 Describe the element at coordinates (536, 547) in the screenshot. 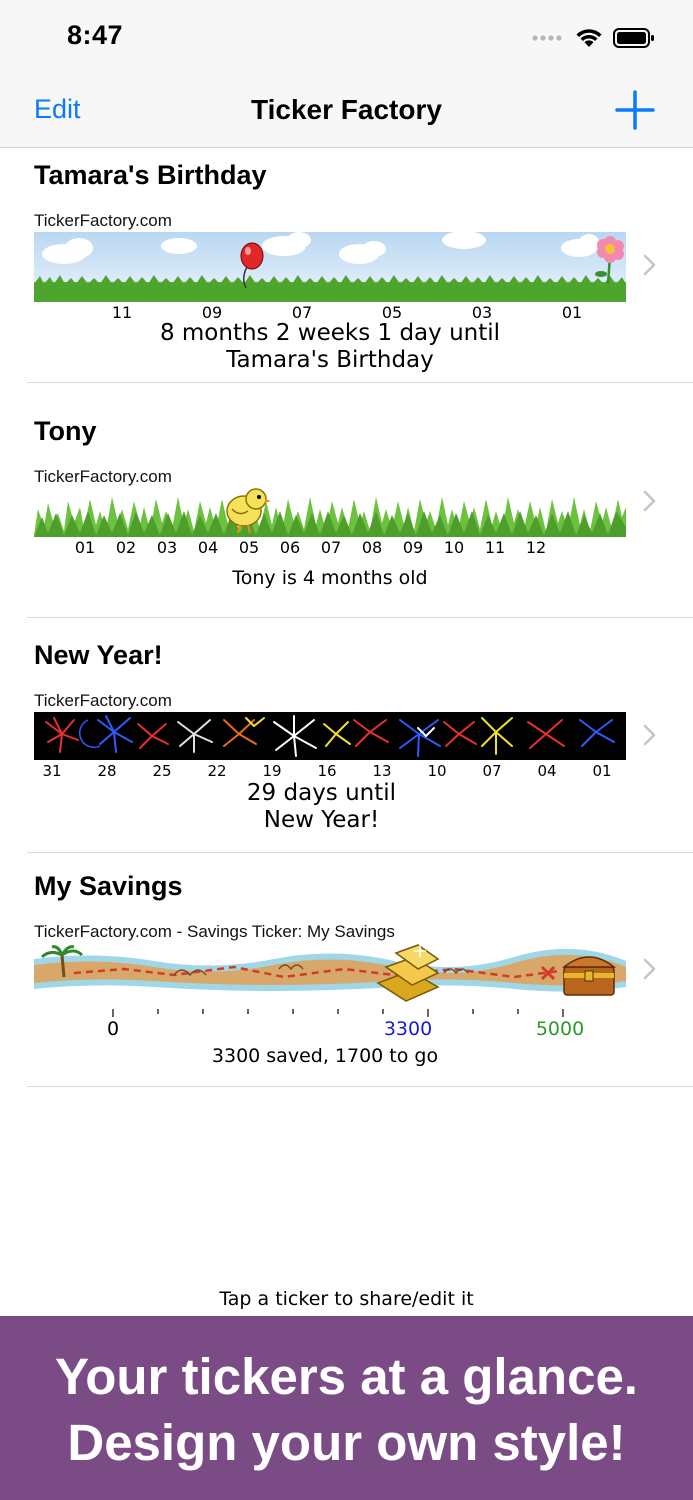

I see `tick-label: 12` at that location.